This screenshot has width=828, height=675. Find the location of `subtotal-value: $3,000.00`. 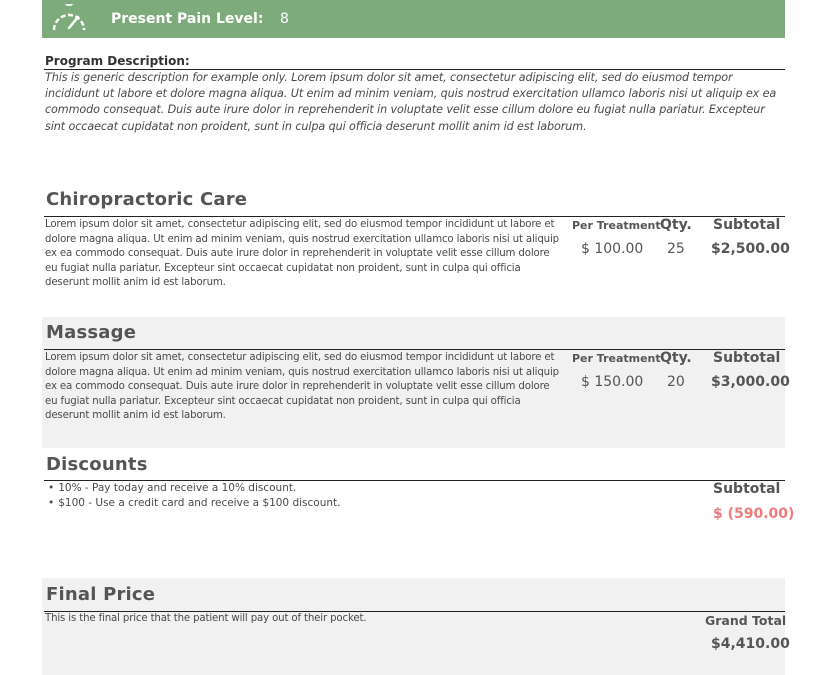

subtotal-value: $3,000.00 is located at coordinates (750, 382).